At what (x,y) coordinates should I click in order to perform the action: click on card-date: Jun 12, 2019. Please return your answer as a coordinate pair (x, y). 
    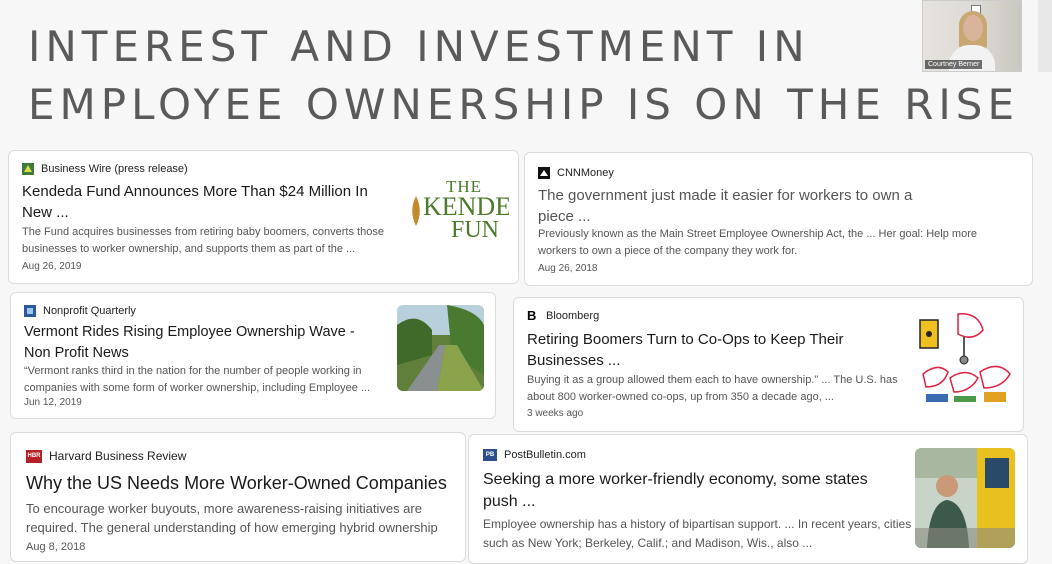
    Looking at the image, I should click on (53, 402).